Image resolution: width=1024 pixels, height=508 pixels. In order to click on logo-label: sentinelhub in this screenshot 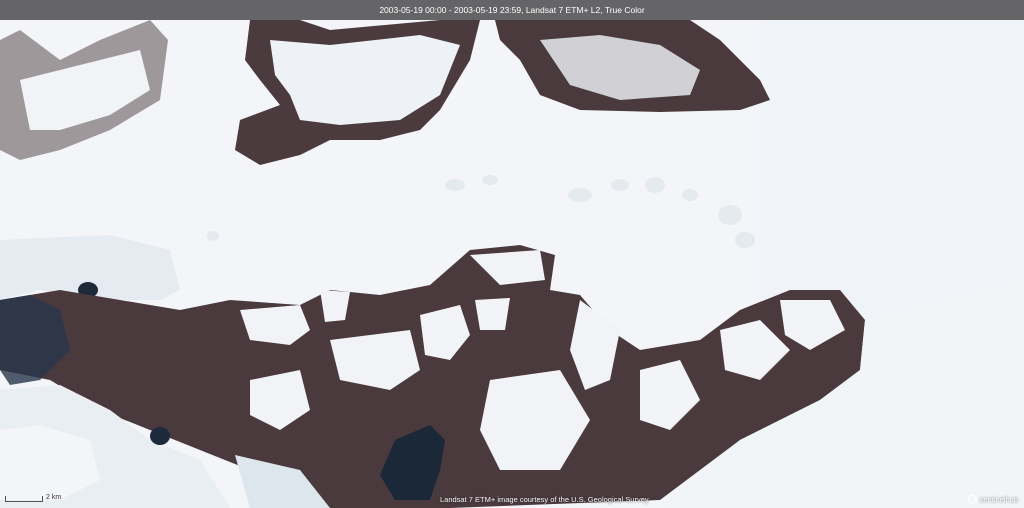, I will do `click(998, 499)`.